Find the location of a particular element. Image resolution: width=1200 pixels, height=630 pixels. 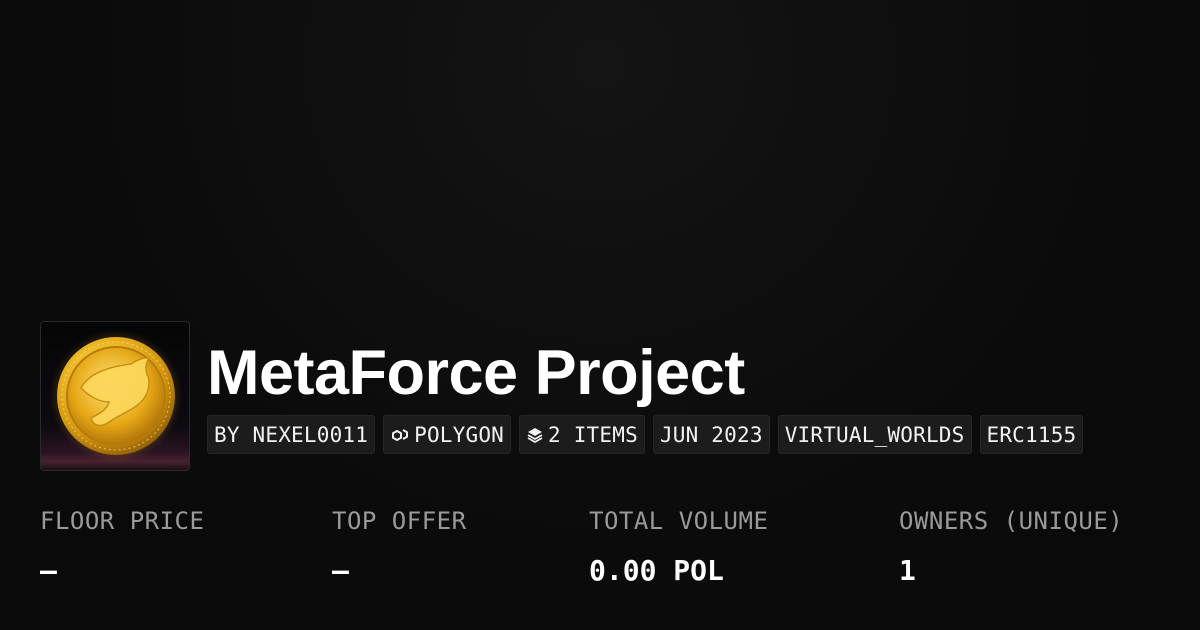

stat-label: TOP OFFER is located at coordinates (399, 521).